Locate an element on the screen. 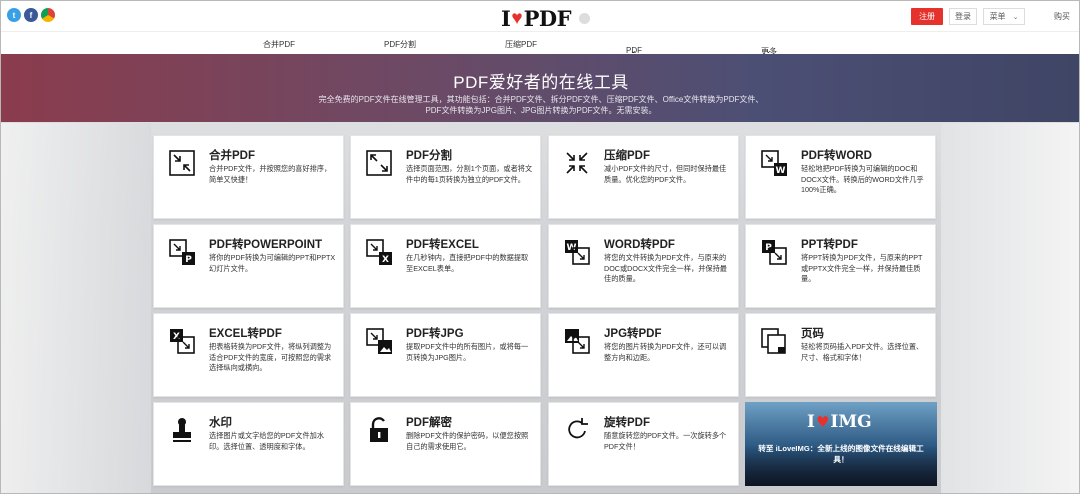 The image size is (1080, 494). tool-description: 合并PDF文件，并按照您的喜好排序，简单又快捷！ is located at coordinates (270, 174).